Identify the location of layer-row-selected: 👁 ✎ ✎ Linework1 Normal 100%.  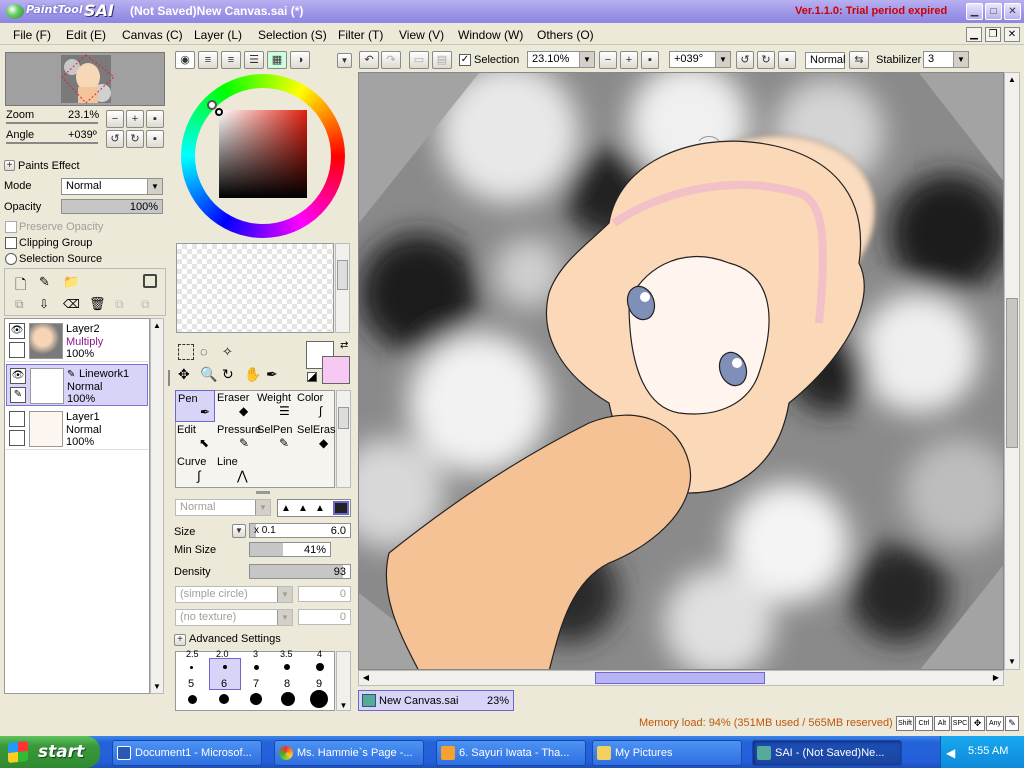
(77, 385).